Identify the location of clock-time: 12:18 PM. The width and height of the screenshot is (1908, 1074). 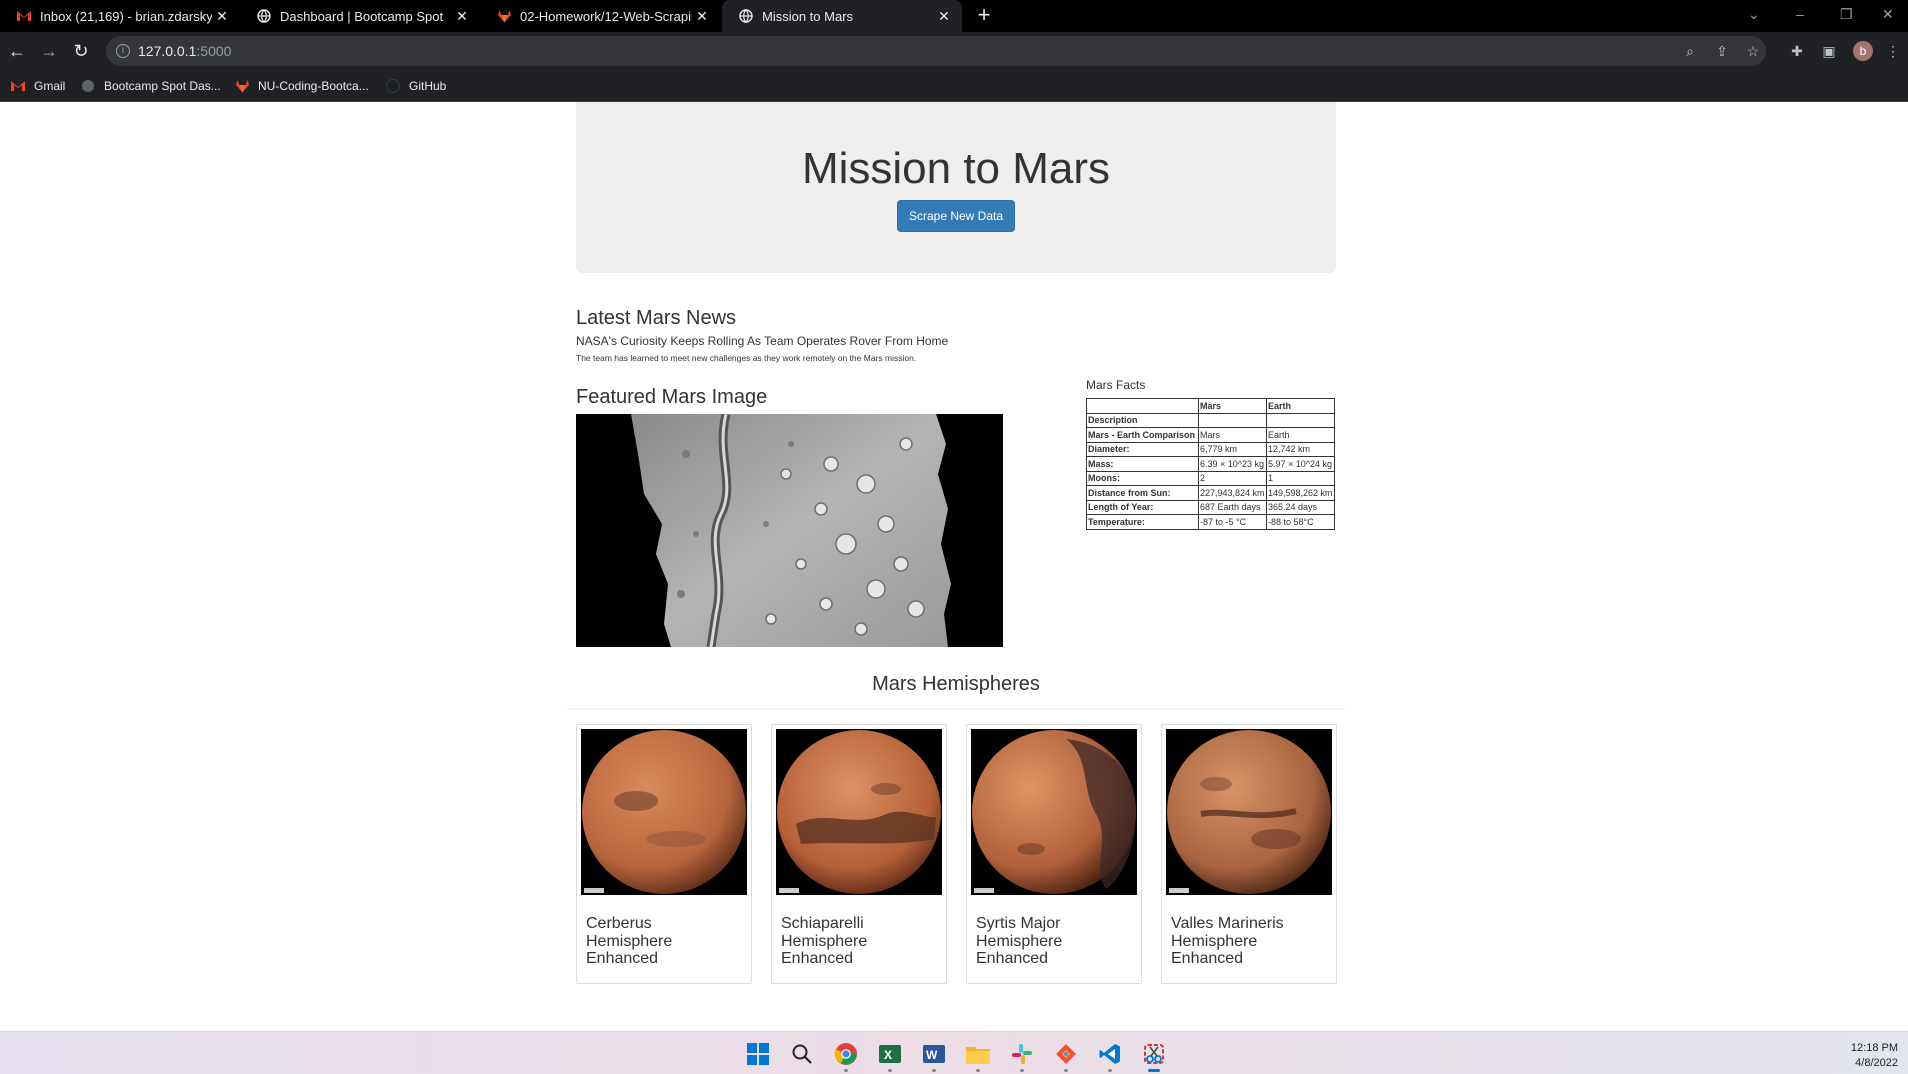
(1874, 1048).